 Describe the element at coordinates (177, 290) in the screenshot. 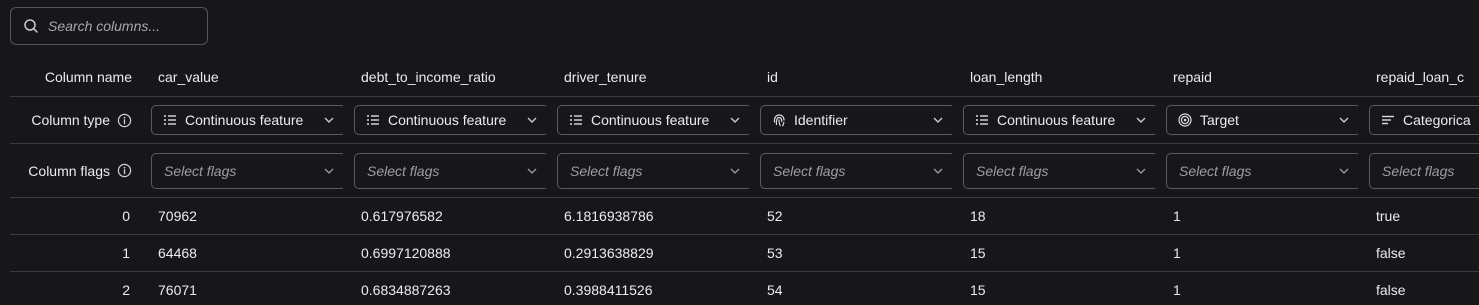

I see `table-cell: 76071` at that location.